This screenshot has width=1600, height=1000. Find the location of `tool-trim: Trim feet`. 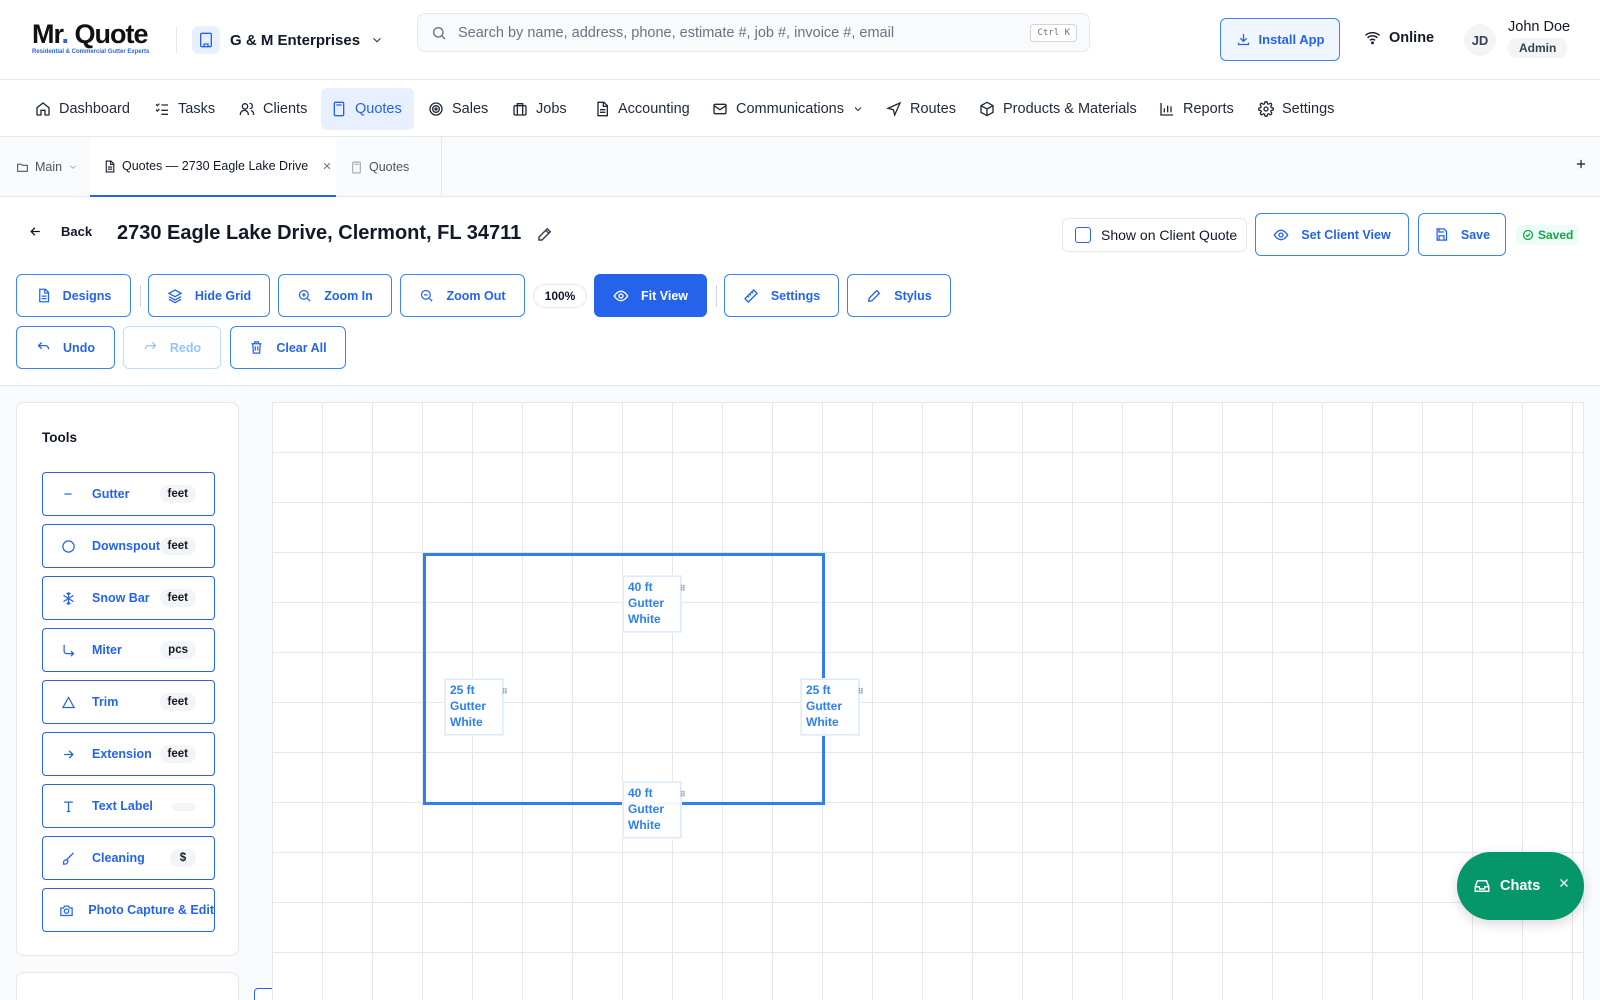

tool-trim: Trim feet is located at coordinates (128, 702).